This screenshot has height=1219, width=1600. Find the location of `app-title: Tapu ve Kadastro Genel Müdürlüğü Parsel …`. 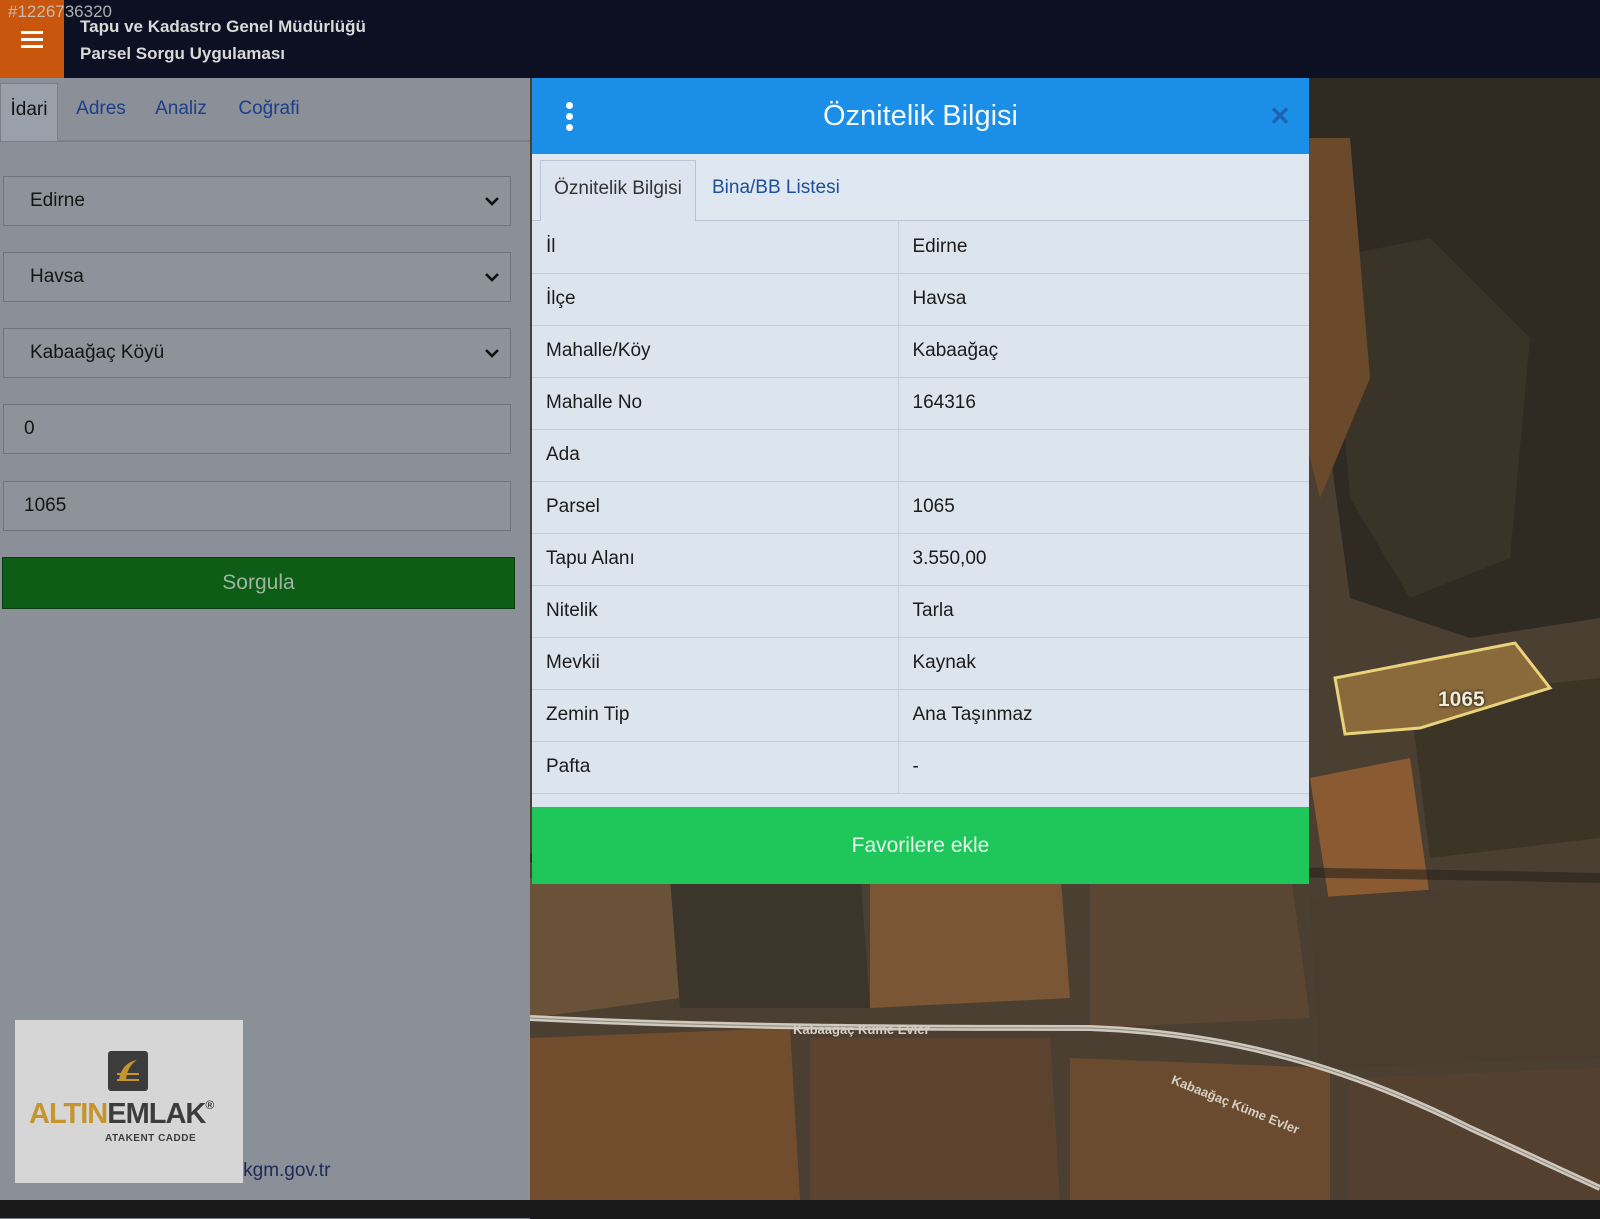

app-title: Tapu ve Kadastro Genel Müdürlüğü Parsel … is located at coordinates (223, 40).